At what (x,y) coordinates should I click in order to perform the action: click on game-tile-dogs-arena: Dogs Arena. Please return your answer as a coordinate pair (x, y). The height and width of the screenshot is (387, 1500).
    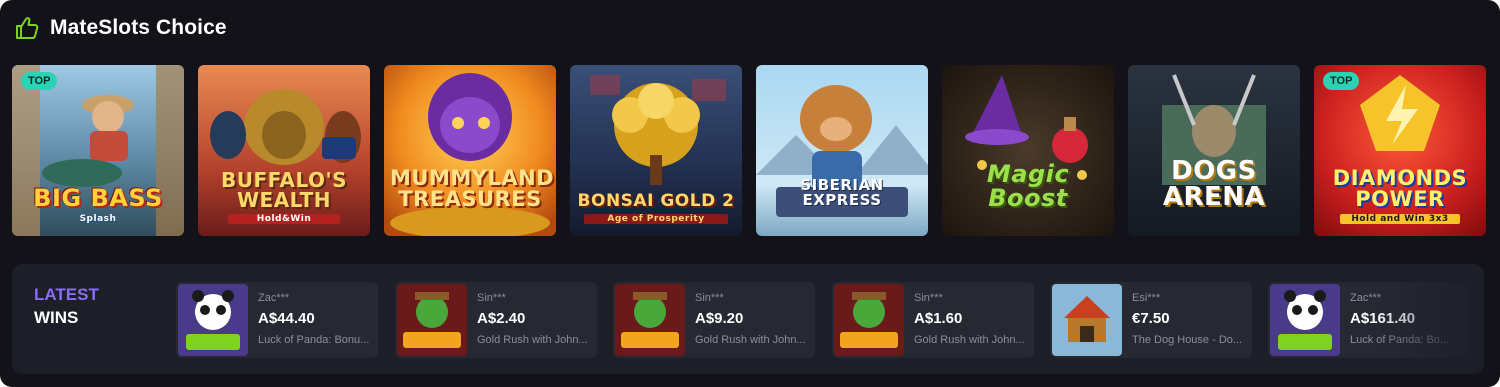
    Looking at the image, I should click on (1214, 150).